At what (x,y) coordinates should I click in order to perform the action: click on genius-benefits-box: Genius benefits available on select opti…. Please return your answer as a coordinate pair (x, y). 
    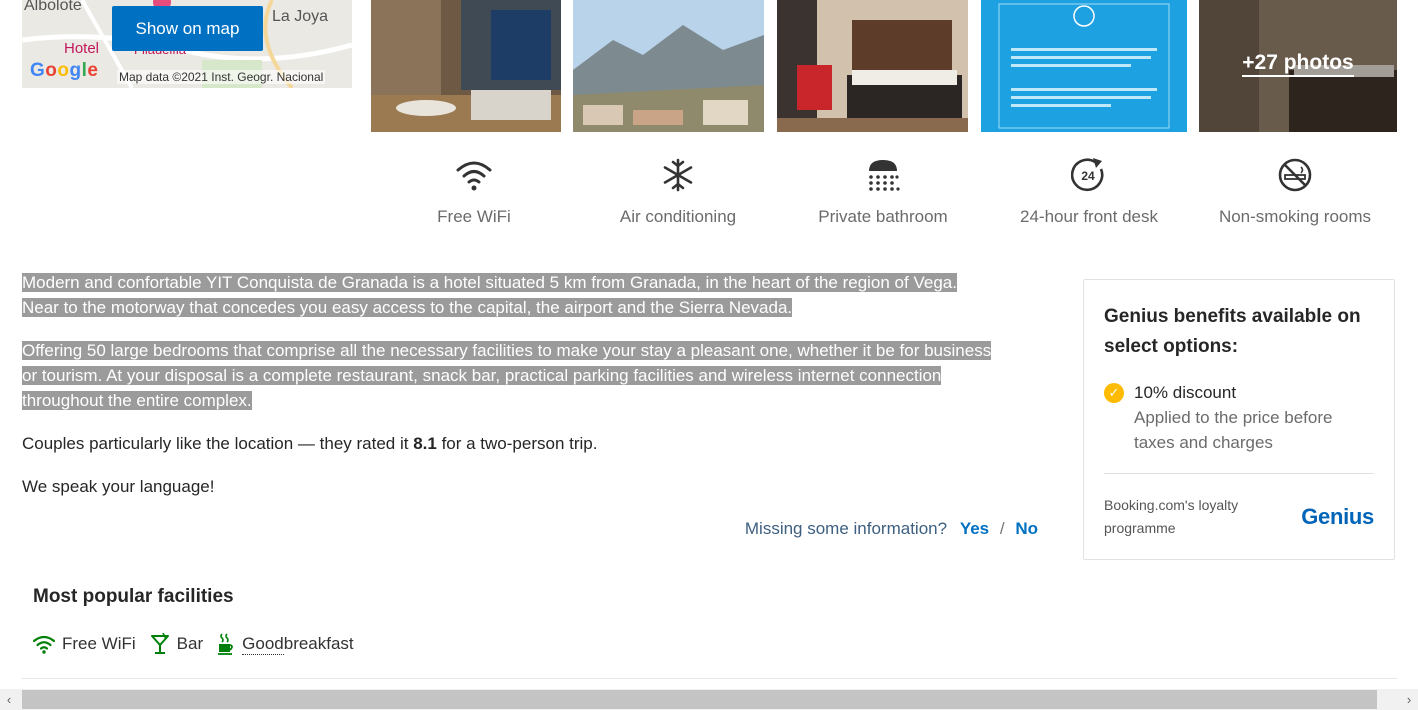
    Looking at the image, I should click on (1239, 419).